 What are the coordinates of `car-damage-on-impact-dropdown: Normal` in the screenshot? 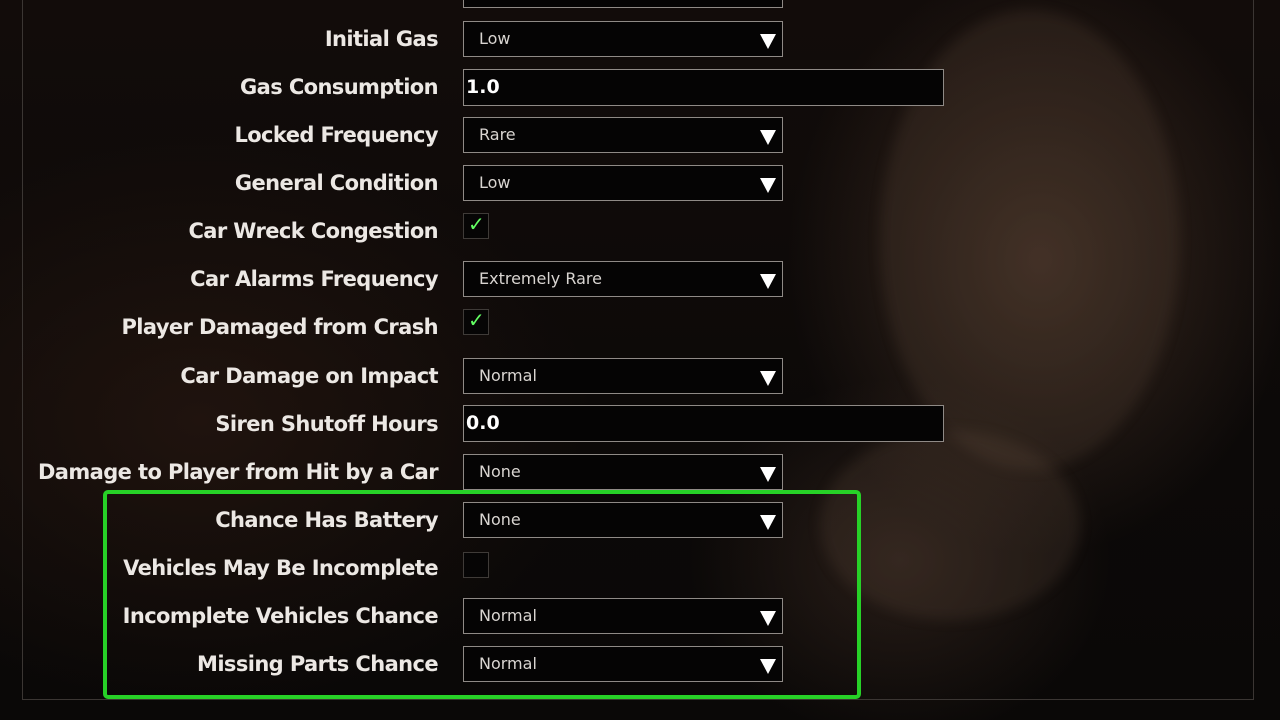 It's located at (623, 376).